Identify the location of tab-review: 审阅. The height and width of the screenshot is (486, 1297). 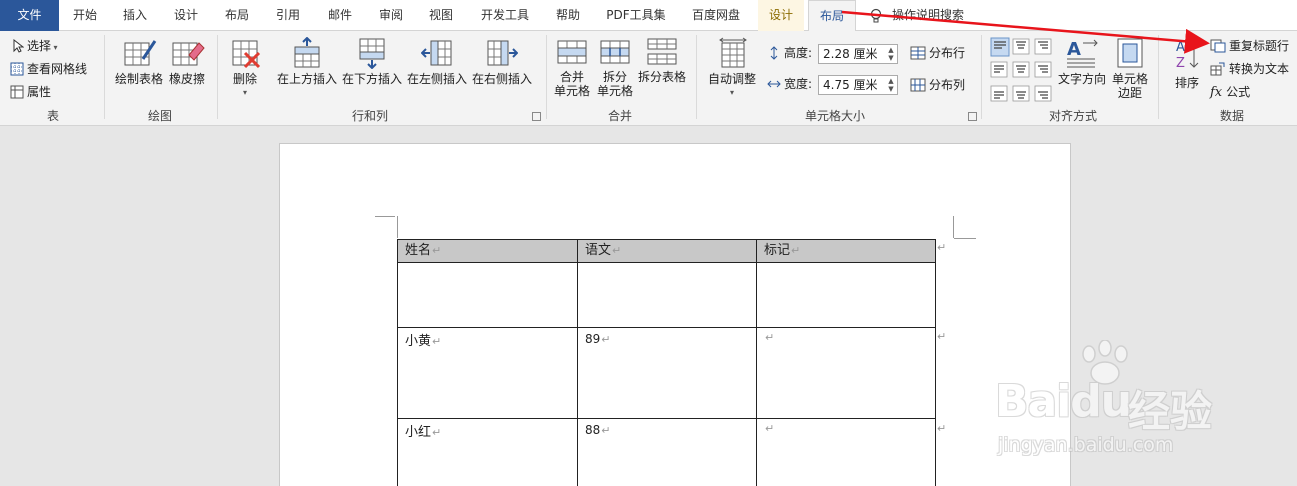
(391, 15).